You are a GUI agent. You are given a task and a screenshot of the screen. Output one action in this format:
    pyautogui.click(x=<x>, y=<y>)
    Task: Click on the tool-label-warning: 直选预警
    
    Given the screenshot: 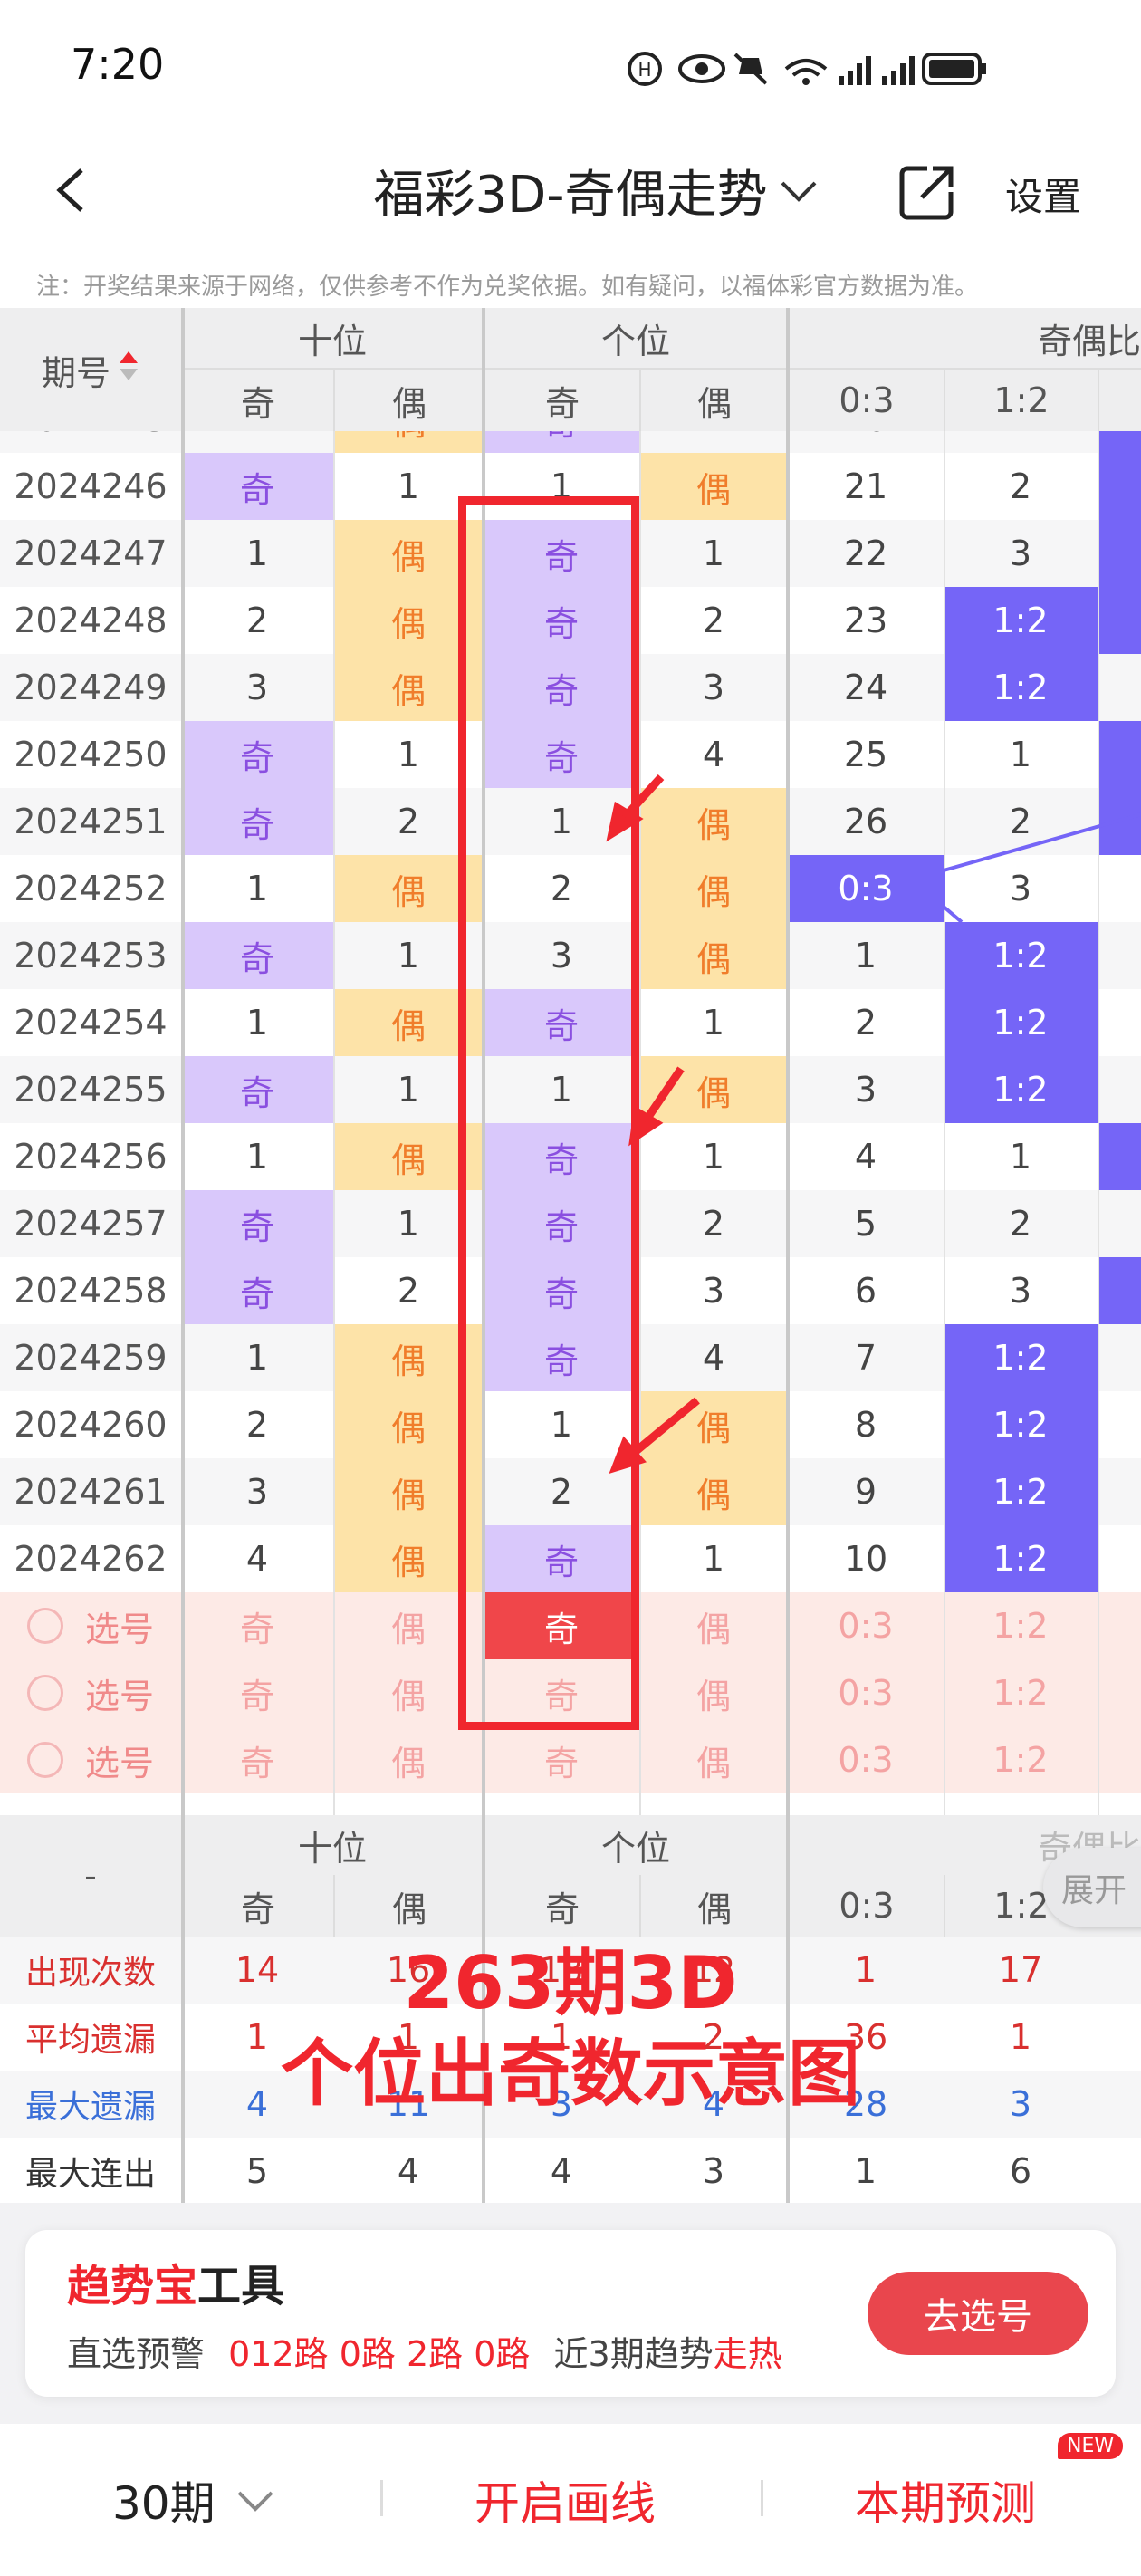 What is the action you would take?
    pyautogui.click(x=136, y=2354)
    